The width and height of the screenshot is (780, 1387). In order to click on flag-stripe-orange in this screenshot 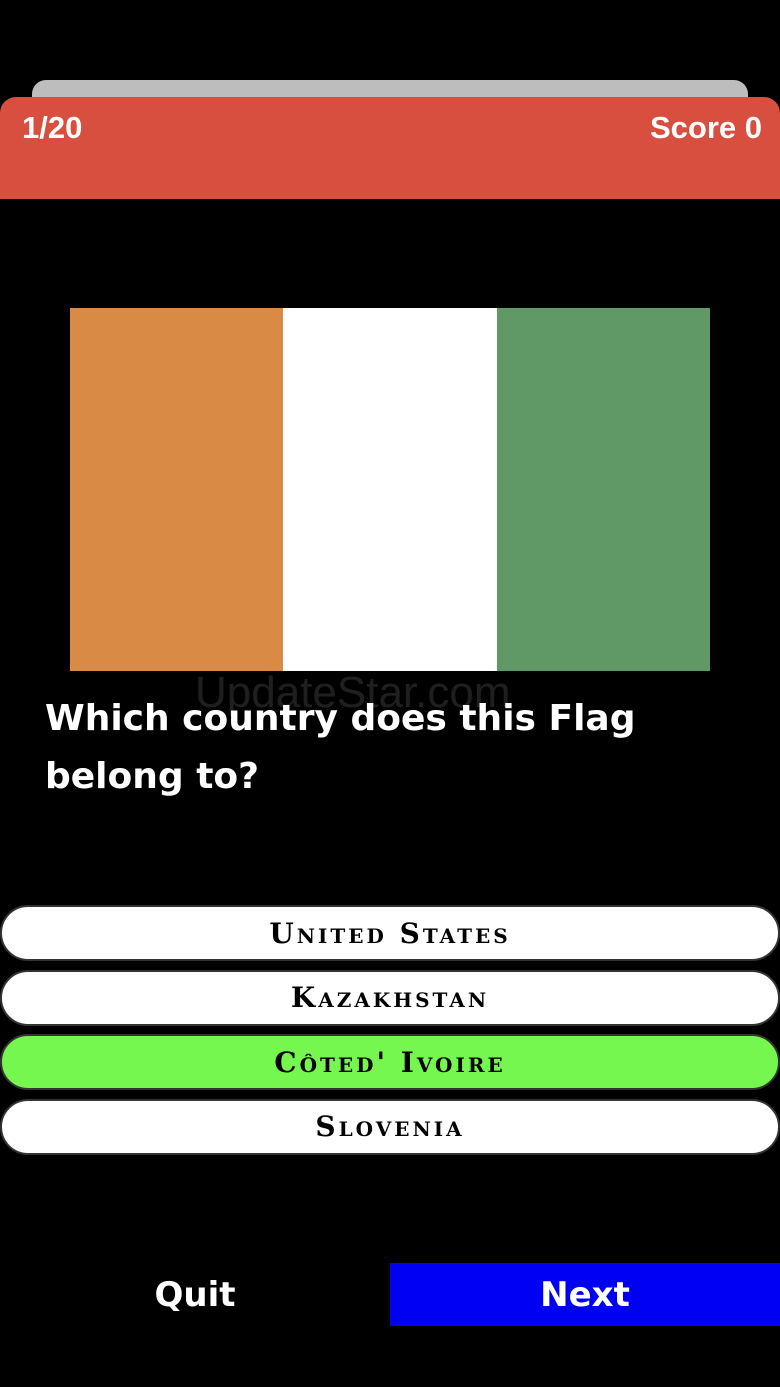, I will do `click(177, 489)`.